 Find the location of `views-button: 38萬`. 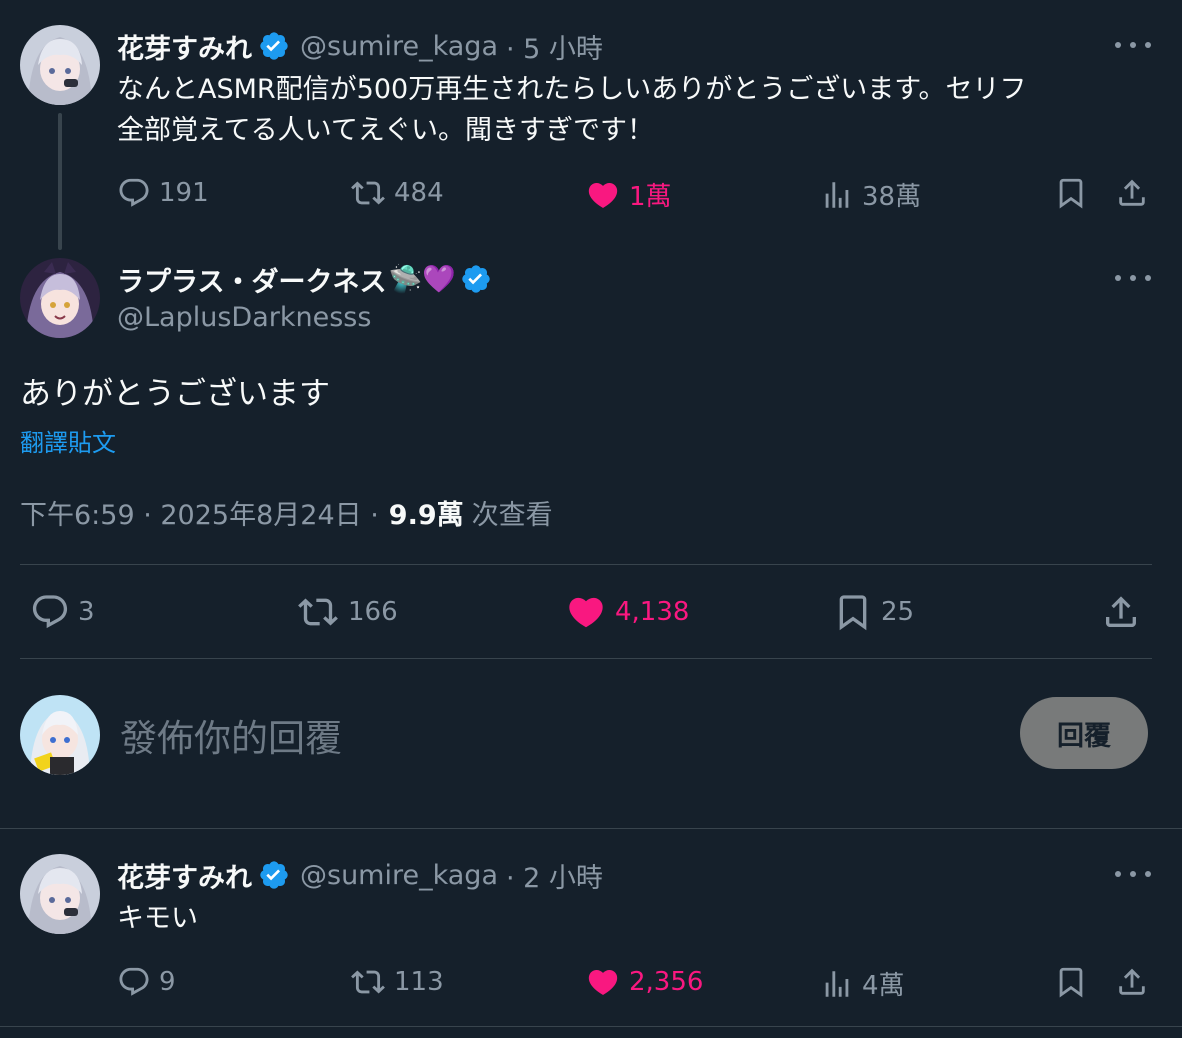

views-button: 38萬 is located at coordinates (870, 194).